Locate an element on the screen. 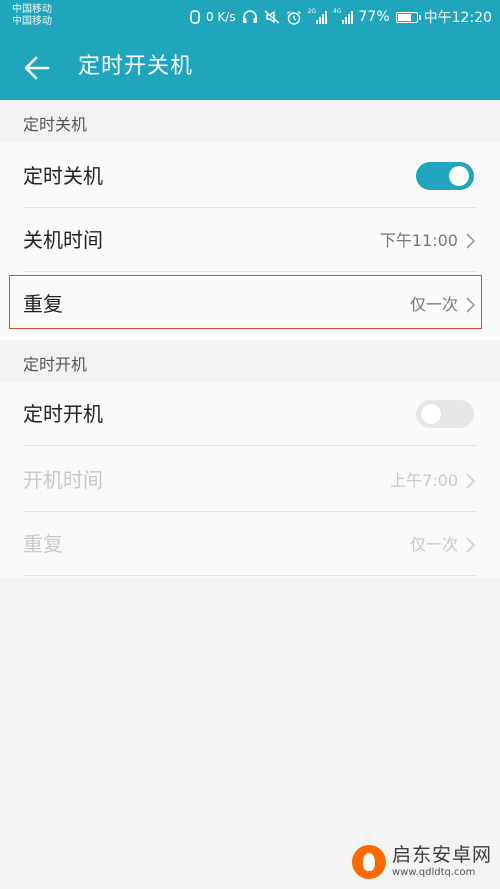 Image resolution: width=500 pixels, height=889 pixels. row-shutdown-time: 关机时间 下午11:00 is located at coordinates (250, 240).